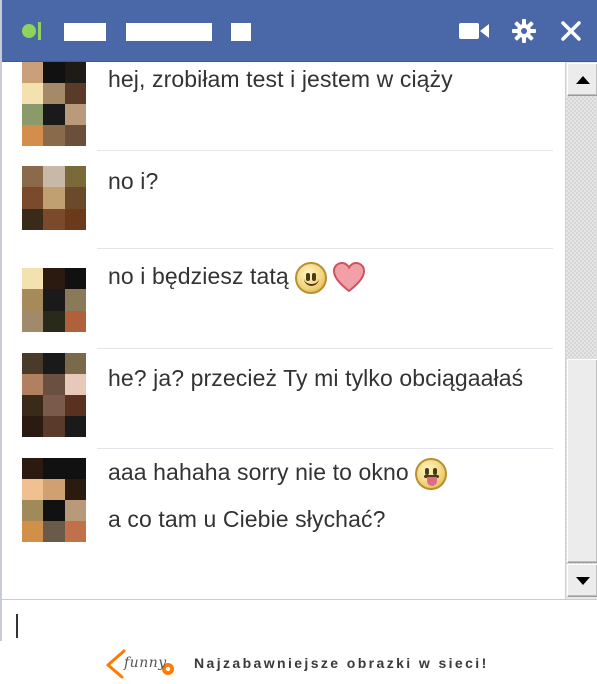  What do you see at coordinates (341, 663) in the screenshot?
I see `footer-tagline: Najzabawniejsze obrazki w sieci!` at bounding box center [341, 663].